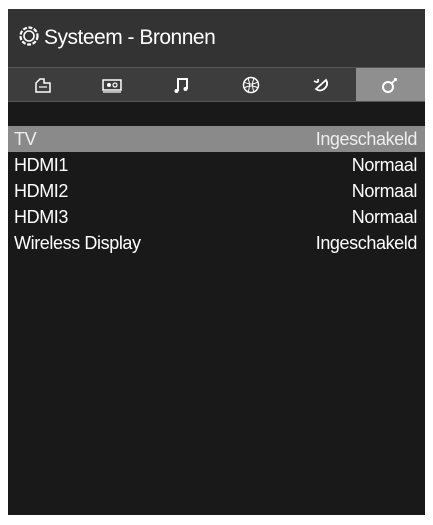 The width and height of the screenshot is (433, 525). What do you see at coordinates (216, 165) in the screenshot?
I see `list-item-hdmi1: HDMI1 Normaal` at bounding box center [216, 165].